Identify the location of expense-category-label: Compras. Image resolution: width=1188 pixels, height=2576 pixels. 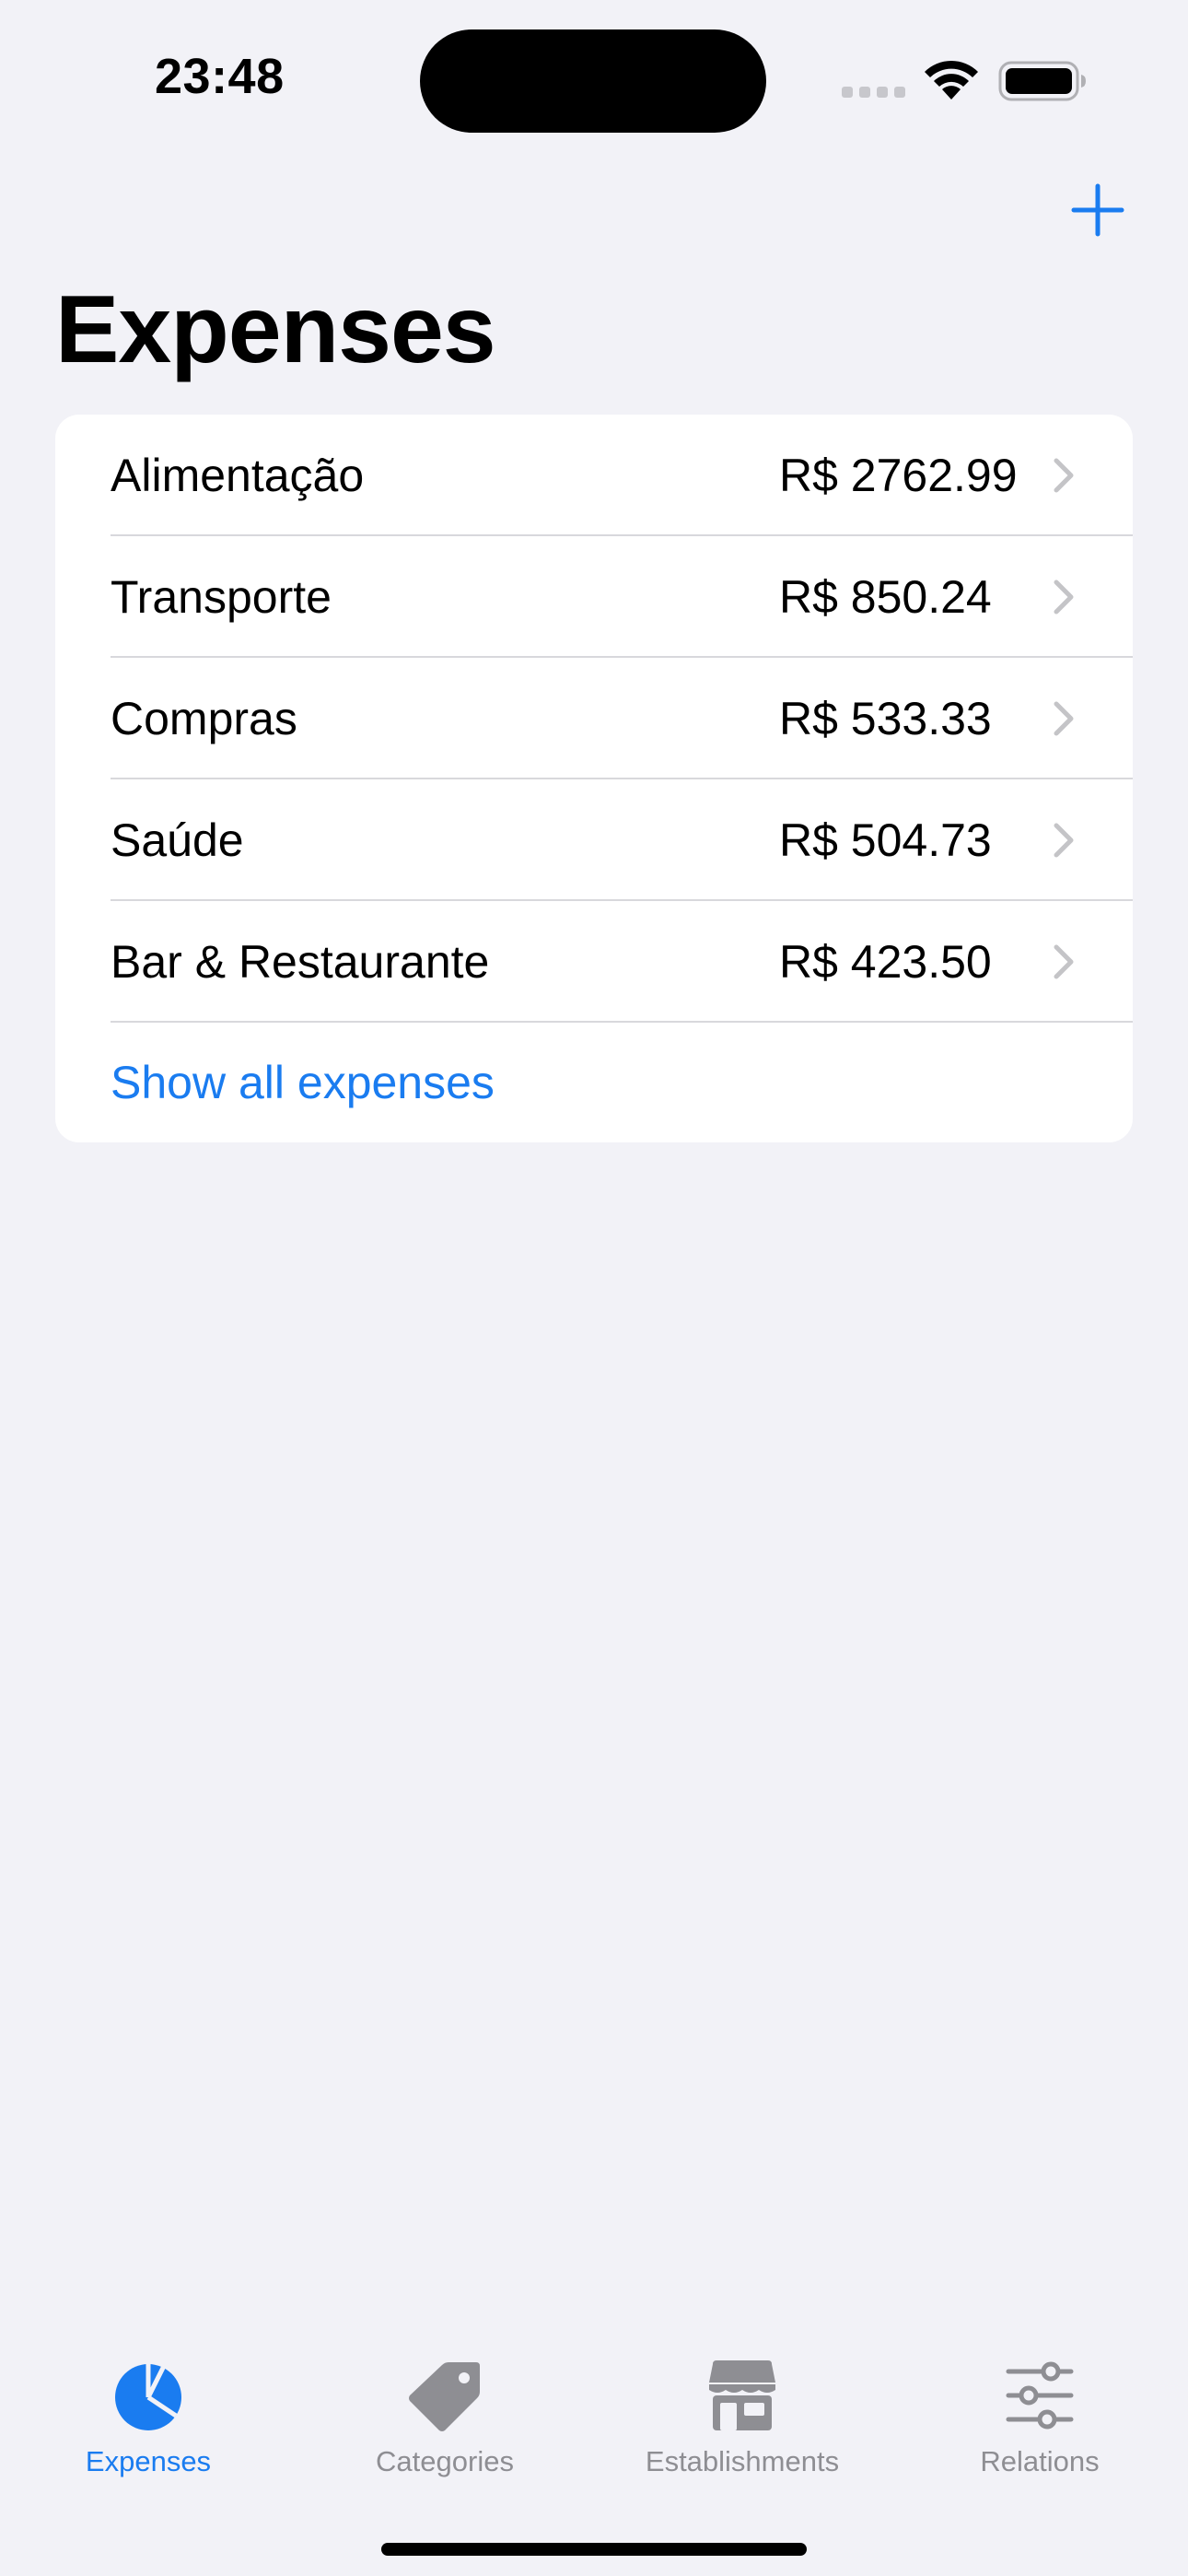
(204, 718).